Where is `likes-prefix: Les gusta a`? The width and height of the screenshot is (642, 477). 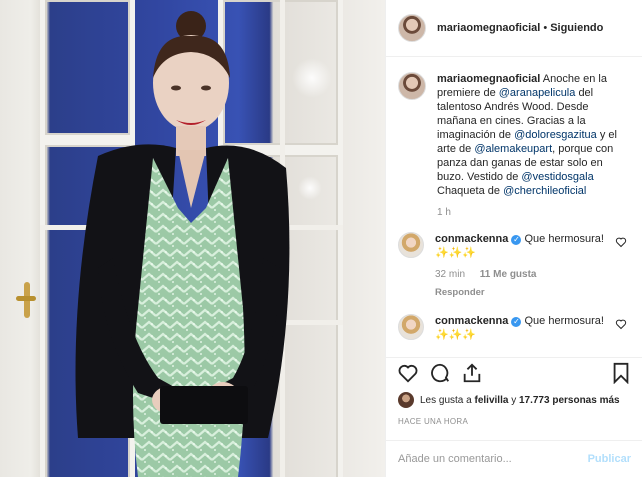 likes-prefix: Les gusta a is located at coordinates (446, 400).